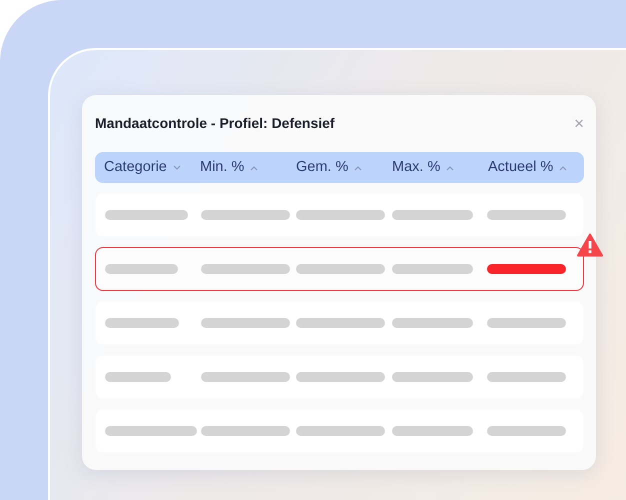  I want to click on dialog-title: Mandaatcontrole - Profiel: Defensief, so click(215, 123).